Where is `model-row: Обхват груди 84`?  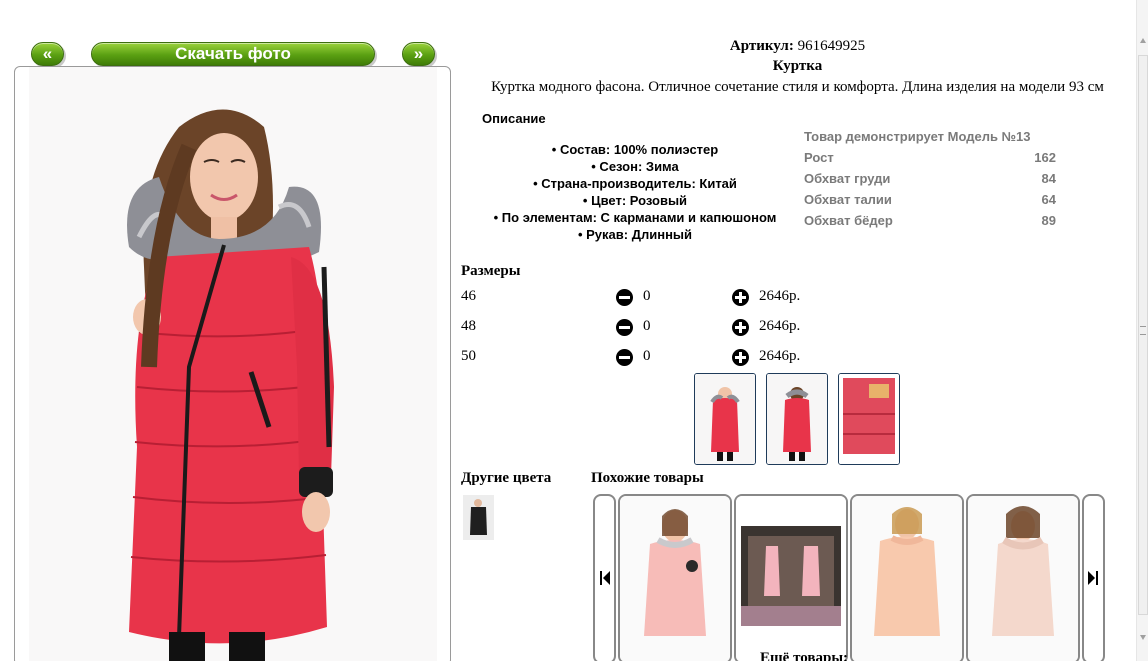
model-row: Обхват груди 84 is located at coordinates (930, 178).